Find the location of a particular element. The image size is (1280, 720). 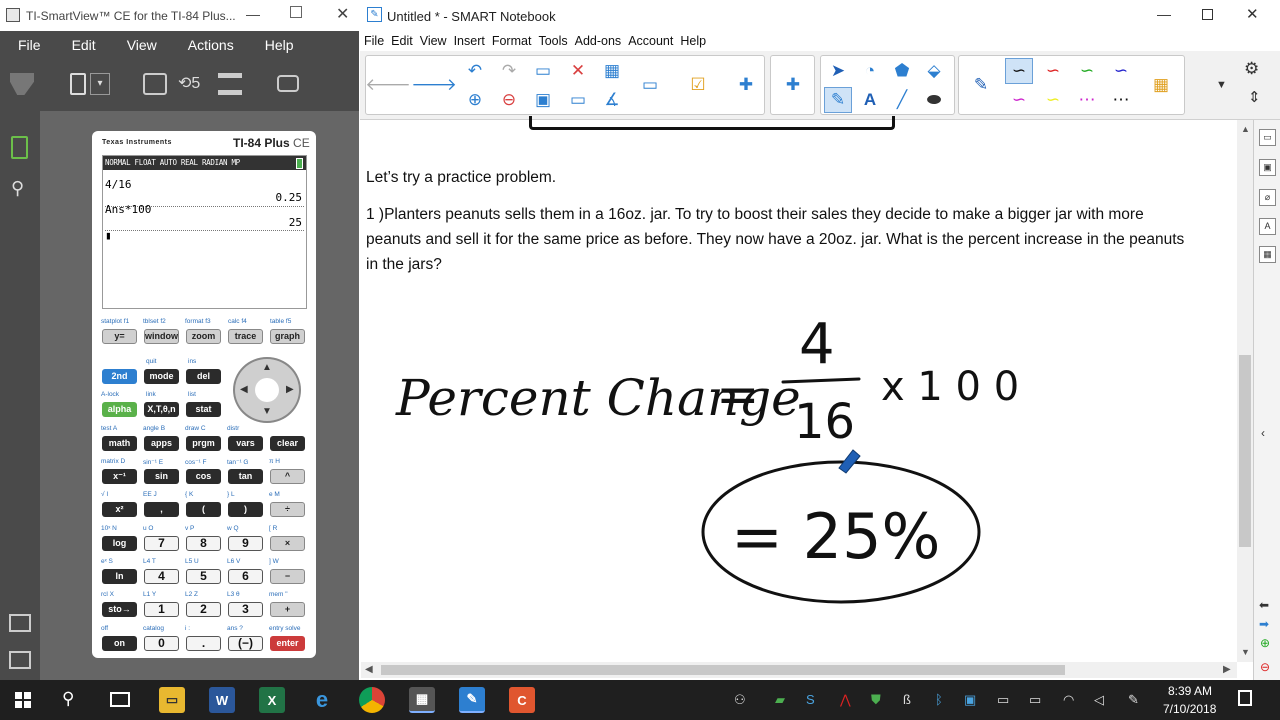

tab-remove-icon: ⊖ is located at coordinates (1265, 667).